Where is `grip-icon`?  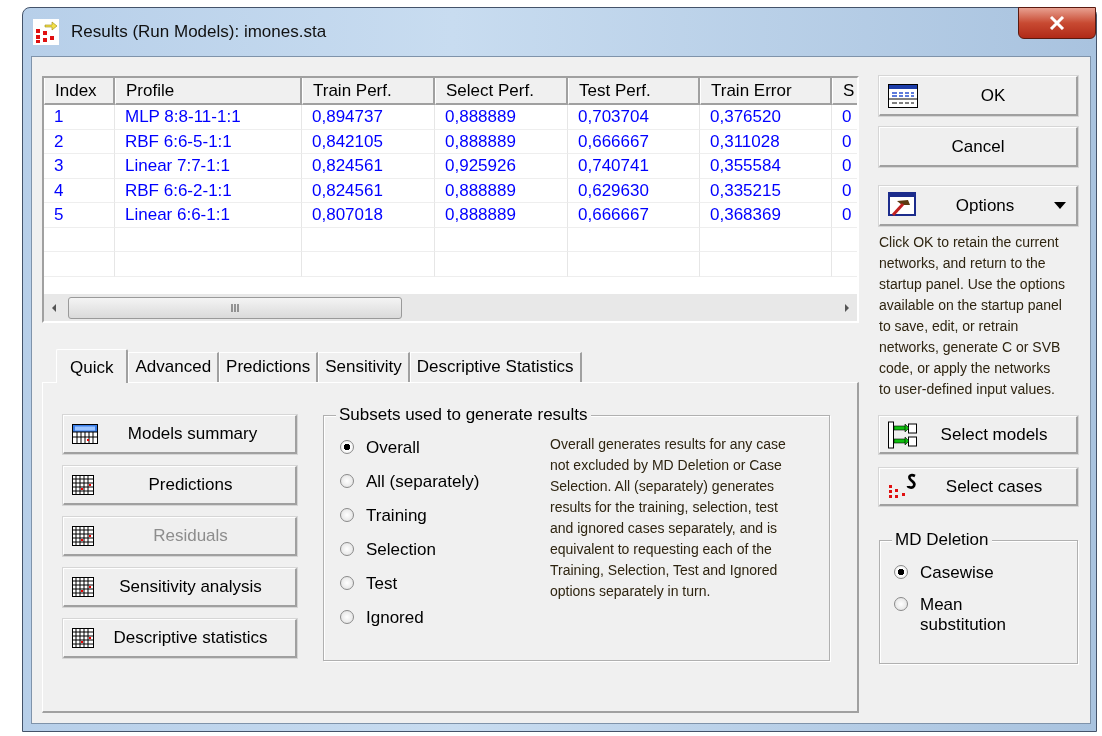 grip-icon is located at coordinates (235, 307).